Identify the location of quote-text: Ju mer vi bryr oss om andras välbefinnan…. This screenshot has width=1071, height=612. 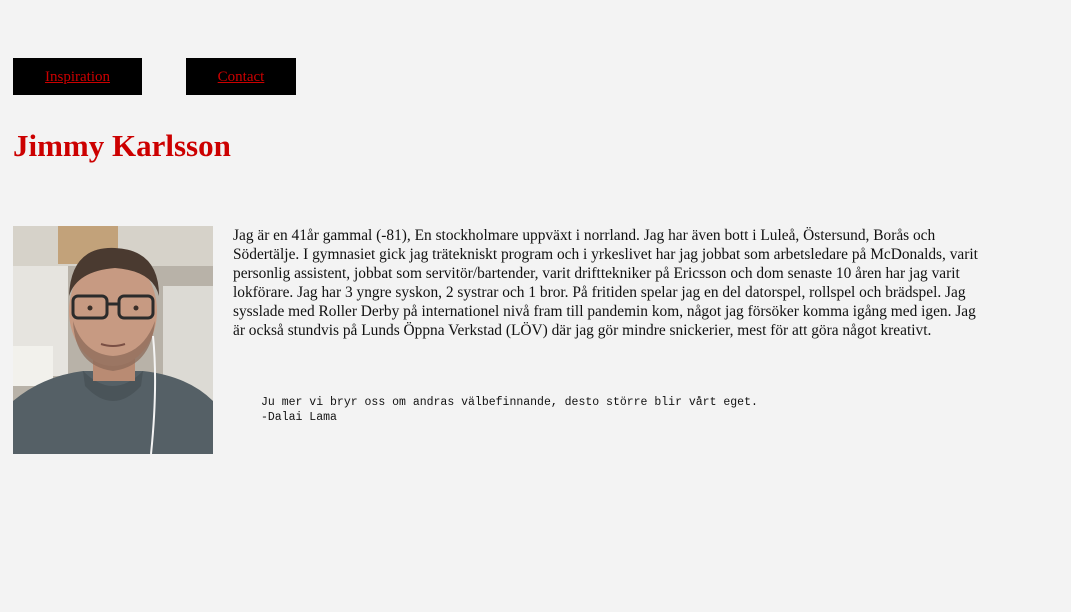
(509, 402).